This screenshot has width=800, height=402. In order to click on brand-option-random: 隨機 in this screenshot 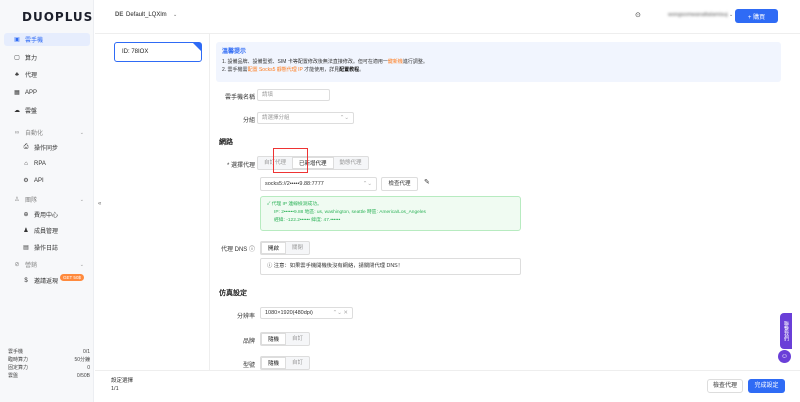, I will do `click(274, 339)`.